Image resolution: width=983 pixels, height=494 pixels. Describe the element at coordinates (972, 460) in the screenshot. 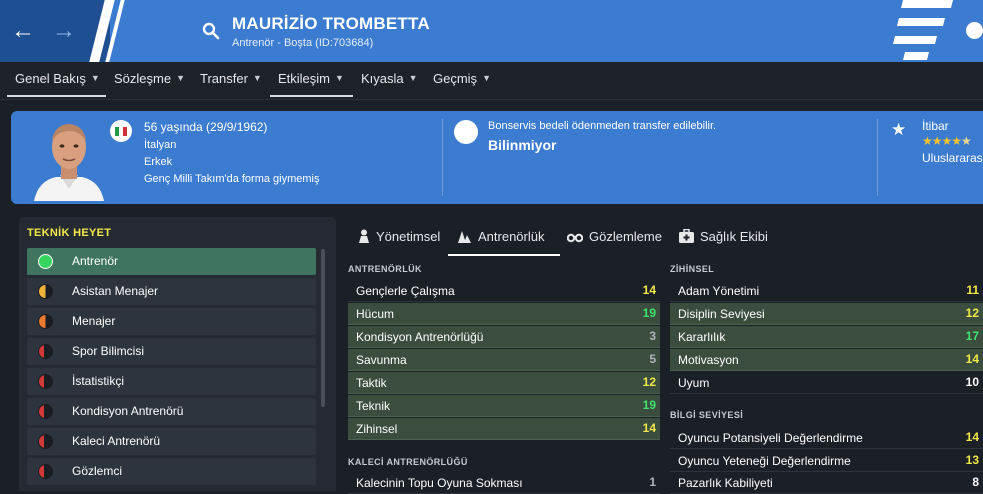

I see `attribute-value: 13` at that location.